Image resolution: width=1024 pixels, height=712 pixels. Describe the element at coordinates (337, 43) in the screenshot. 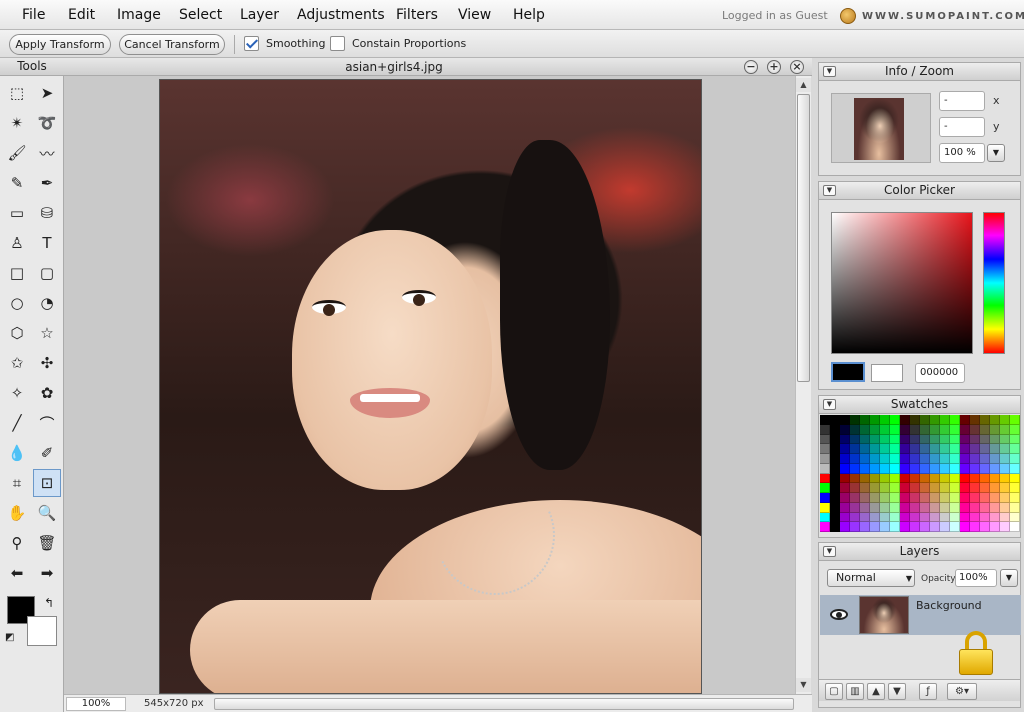

I see `constrain-proportions-checkbox` at that location.